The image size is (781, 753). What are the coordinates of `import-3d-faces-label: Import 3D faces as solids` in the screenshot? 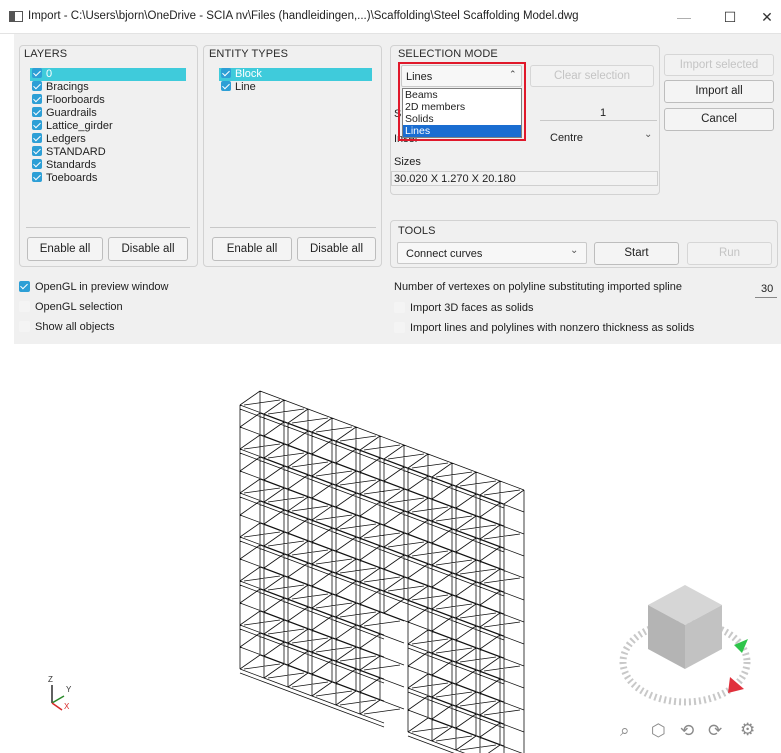 It's located at (472, 308).